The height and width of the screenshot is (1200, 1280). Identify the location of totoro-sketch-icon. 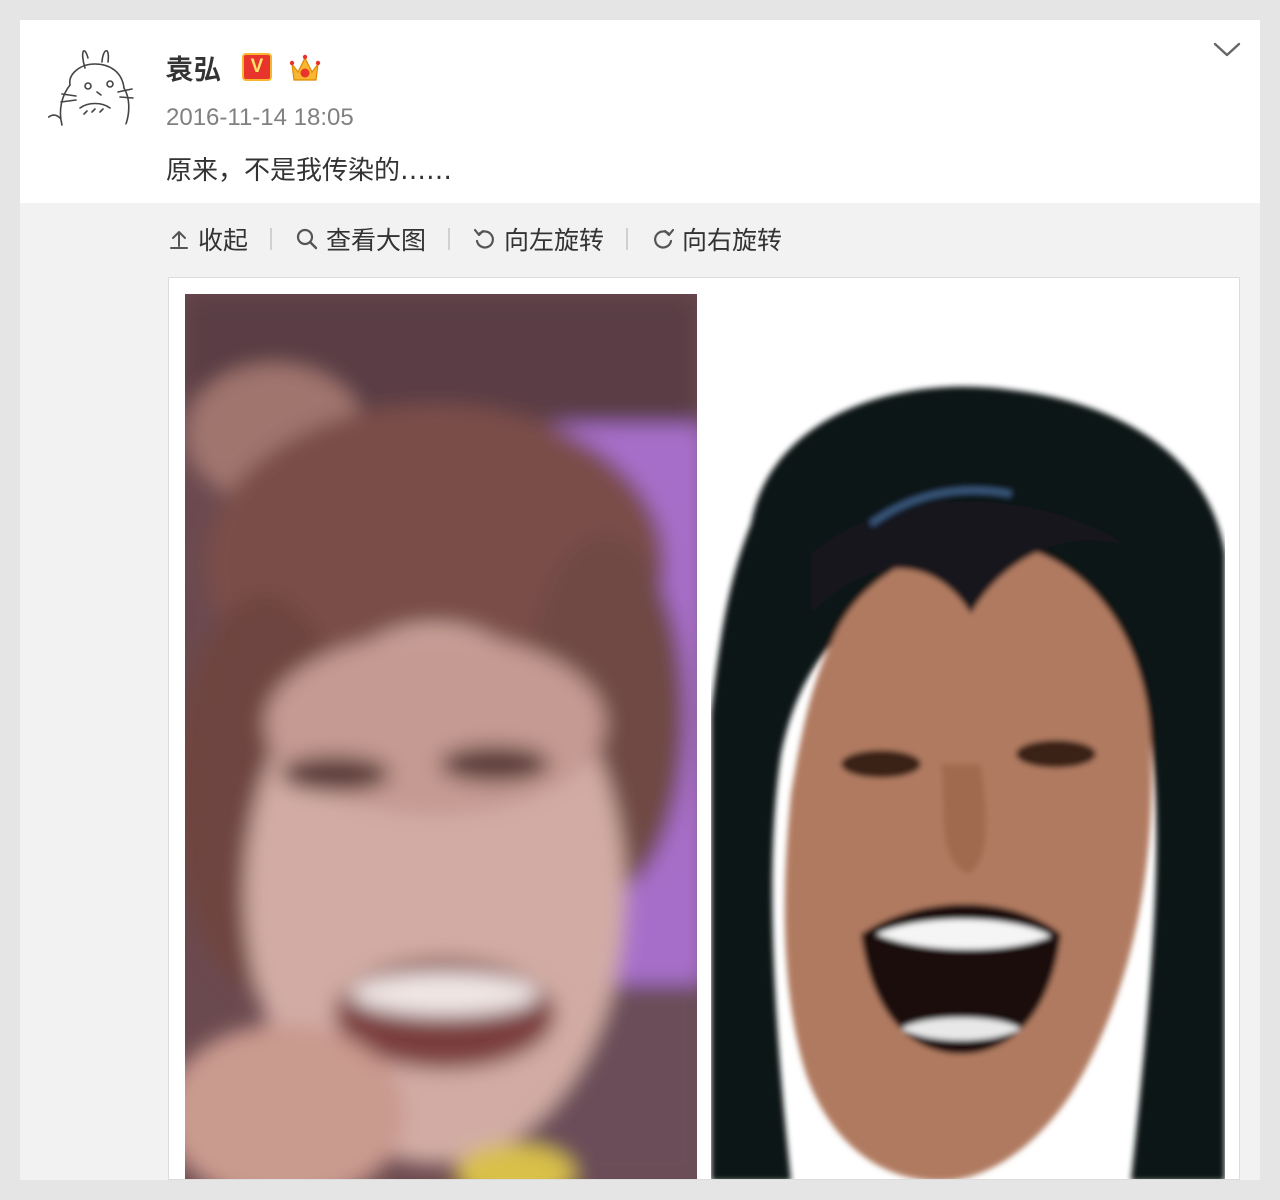
(89, 87).